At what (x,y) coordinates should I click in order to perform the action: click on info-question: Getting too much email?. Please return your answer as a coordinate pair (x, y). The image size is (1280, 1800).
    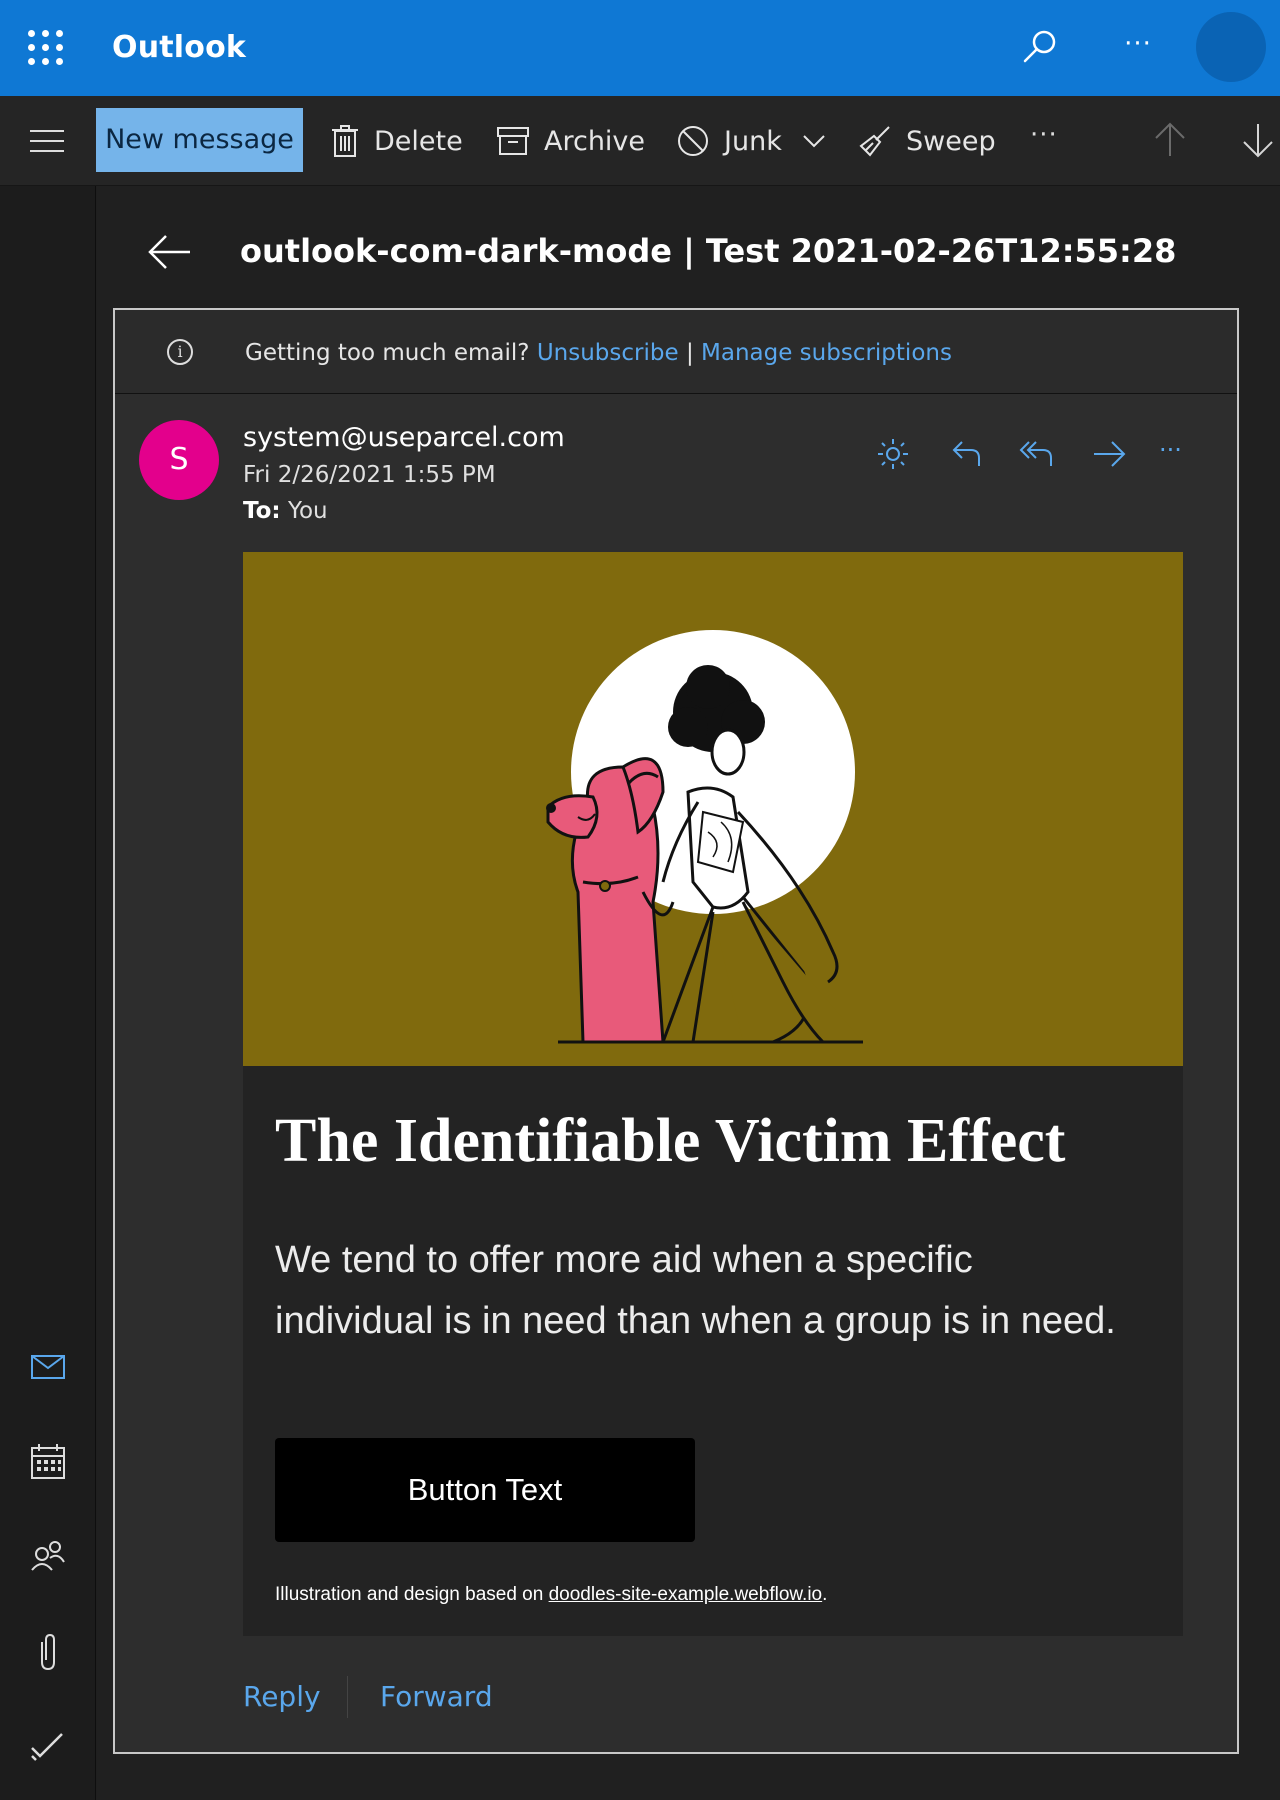
    Looking at the image, I should click on (387, 353).